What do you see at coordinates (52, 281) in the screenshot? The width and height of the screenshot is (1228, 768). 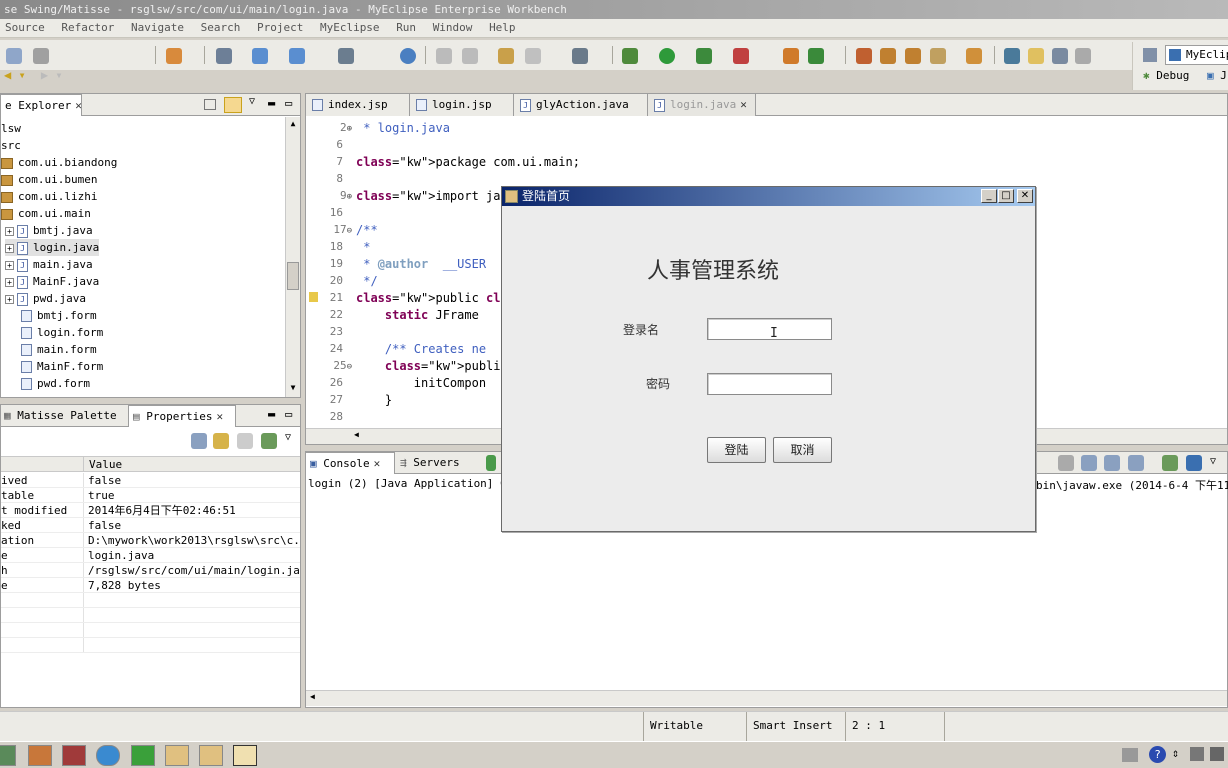 I see `tree-item: + J MainF.java` at bounding box center [52, 281].